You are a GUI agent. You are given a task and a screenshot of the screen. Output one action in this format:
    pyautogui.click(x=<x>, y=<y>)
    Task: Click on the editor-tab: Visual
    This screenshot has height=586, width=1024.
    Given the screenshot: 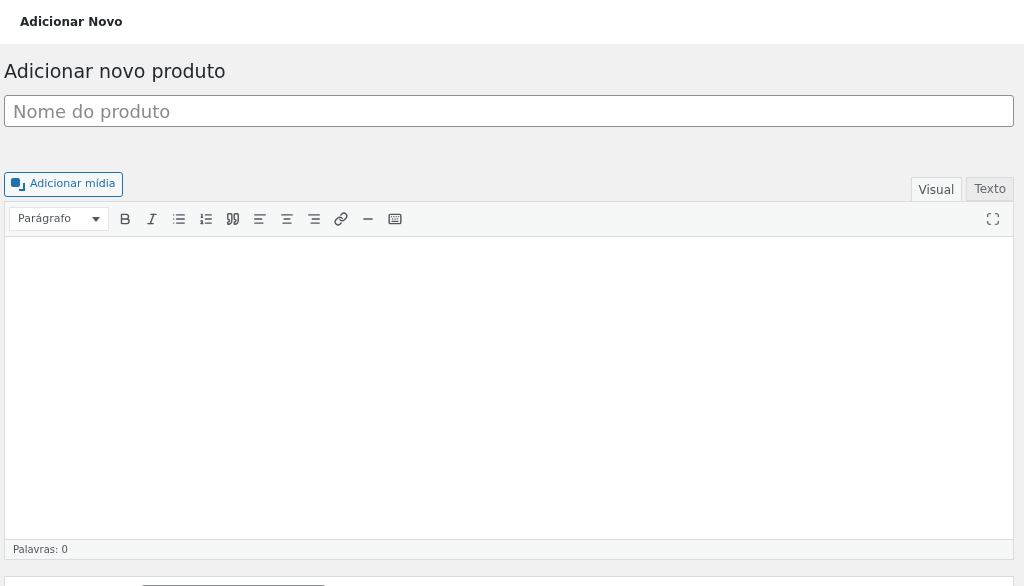 What is the action you would take?
    pyautogui.click(x=936, y=189)
    